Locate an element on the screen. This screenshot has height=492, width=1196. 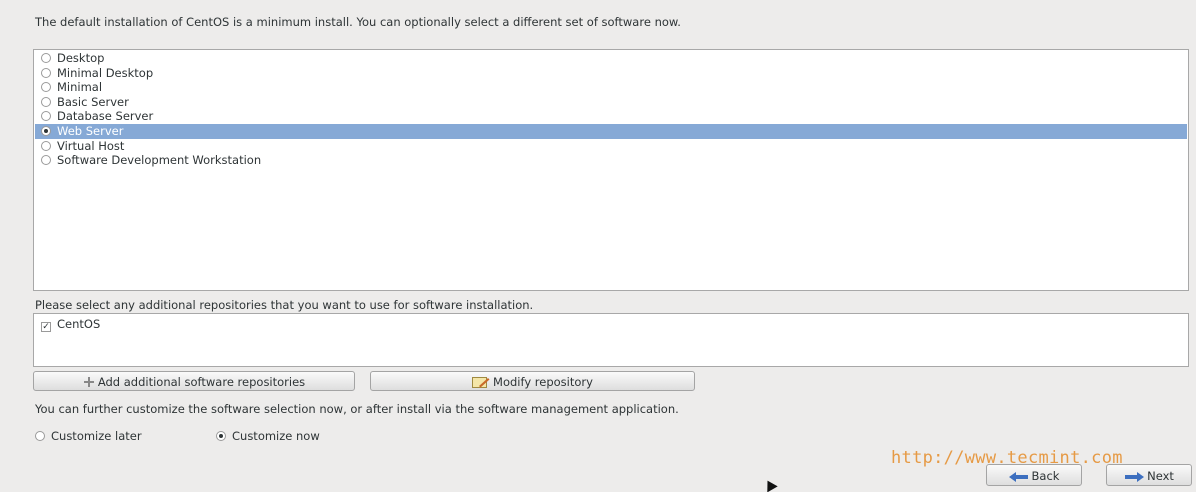
modify-repository-button: Modify repository is located at coordinates (532, 381).